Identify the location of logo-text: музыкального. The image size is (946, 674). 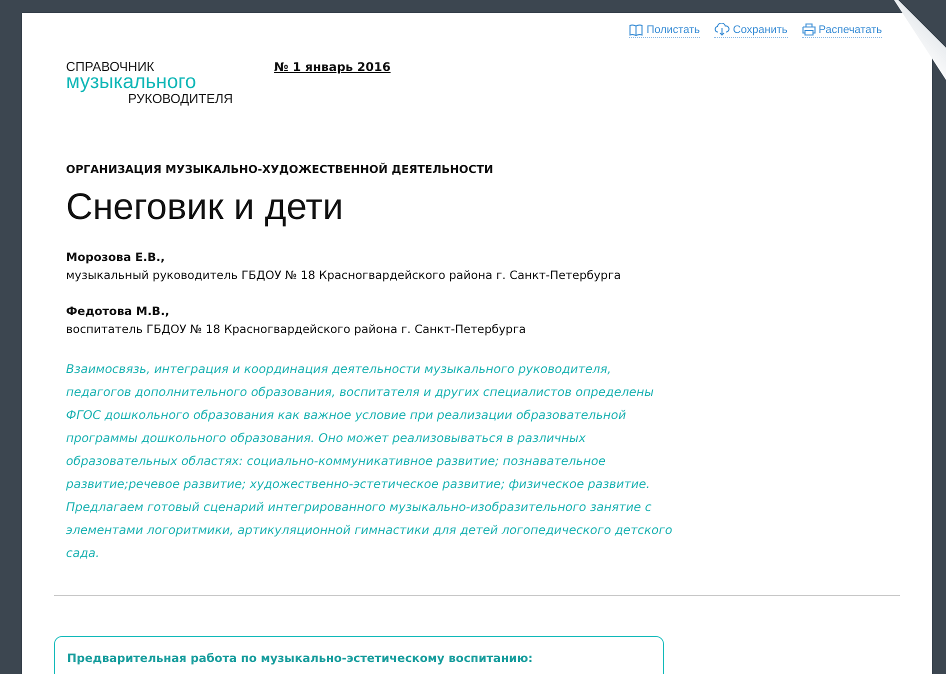
(132, 82).